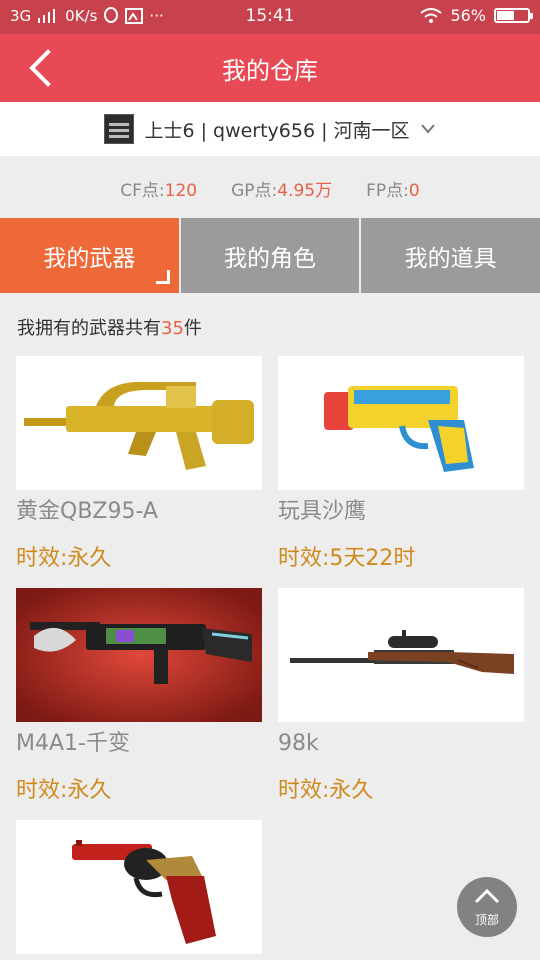  Describe the element at coordinates (449, 255) in the screenshot. I see `tab-items: 我的道具` at that location.